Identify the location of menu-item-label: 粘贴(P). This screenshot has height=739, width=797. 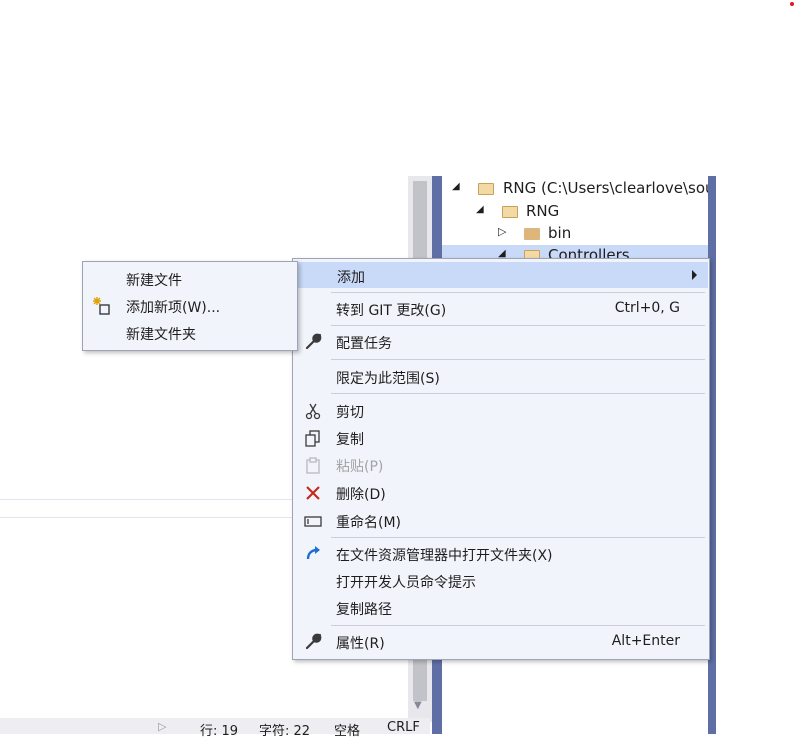
(360, 467).